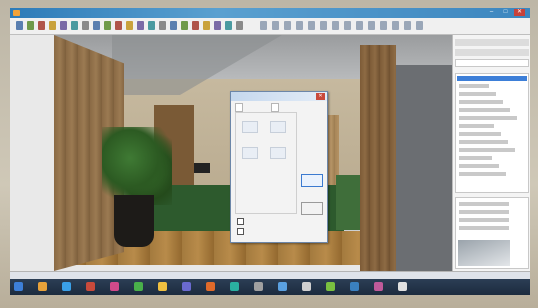 This screenshot has height=308, width=538. Describe the element at coordinates (129, 25) in the screenshot. I see `pan-icon` at that location.